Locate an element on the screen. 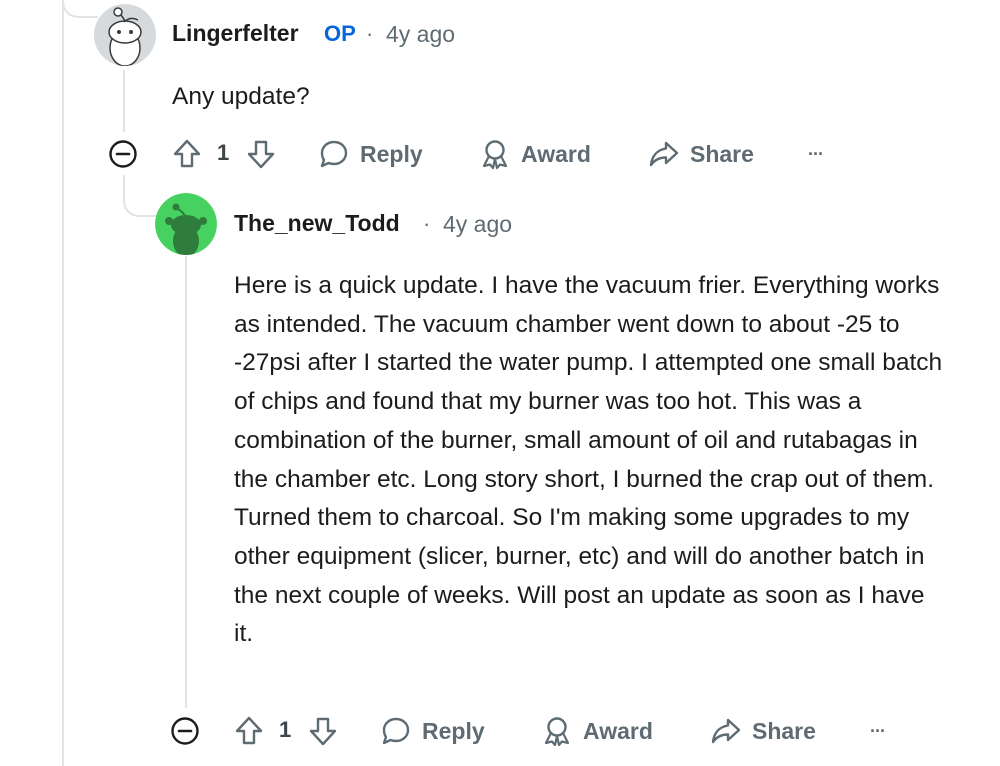 This screenshot has width=1000, height=766. comment-body: Any update? is located at coordinates (241, 96).